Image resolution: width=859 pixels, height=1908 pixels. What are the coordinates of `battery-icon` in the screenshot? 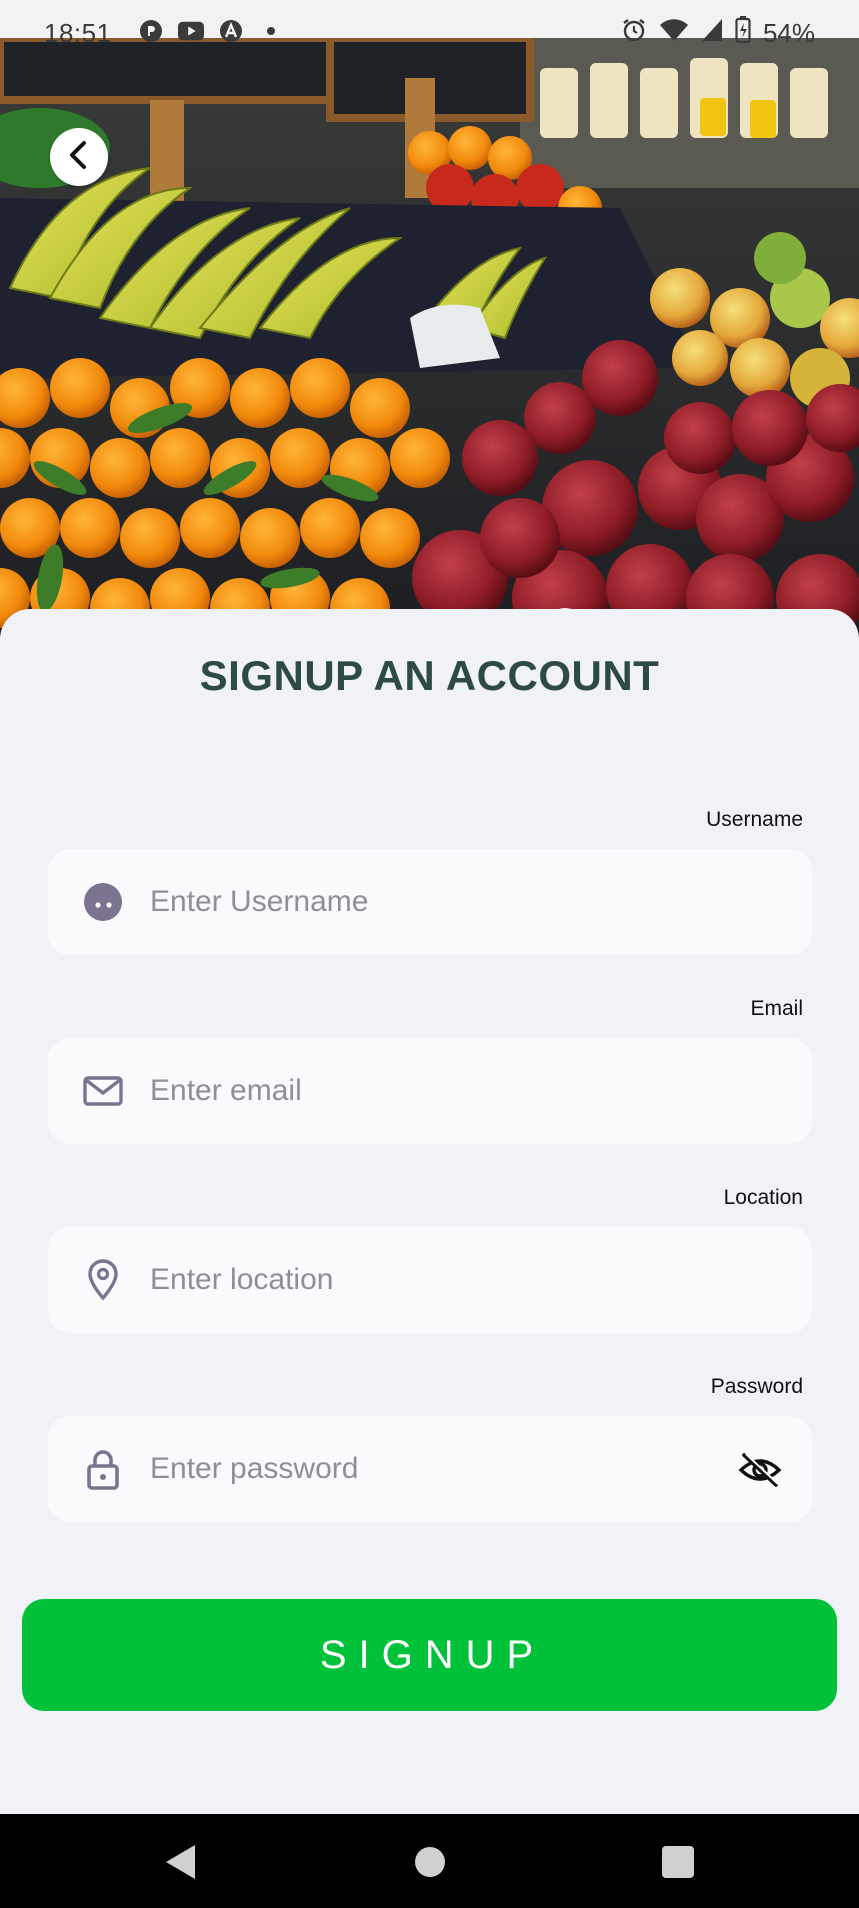 It's located at (743, 33).